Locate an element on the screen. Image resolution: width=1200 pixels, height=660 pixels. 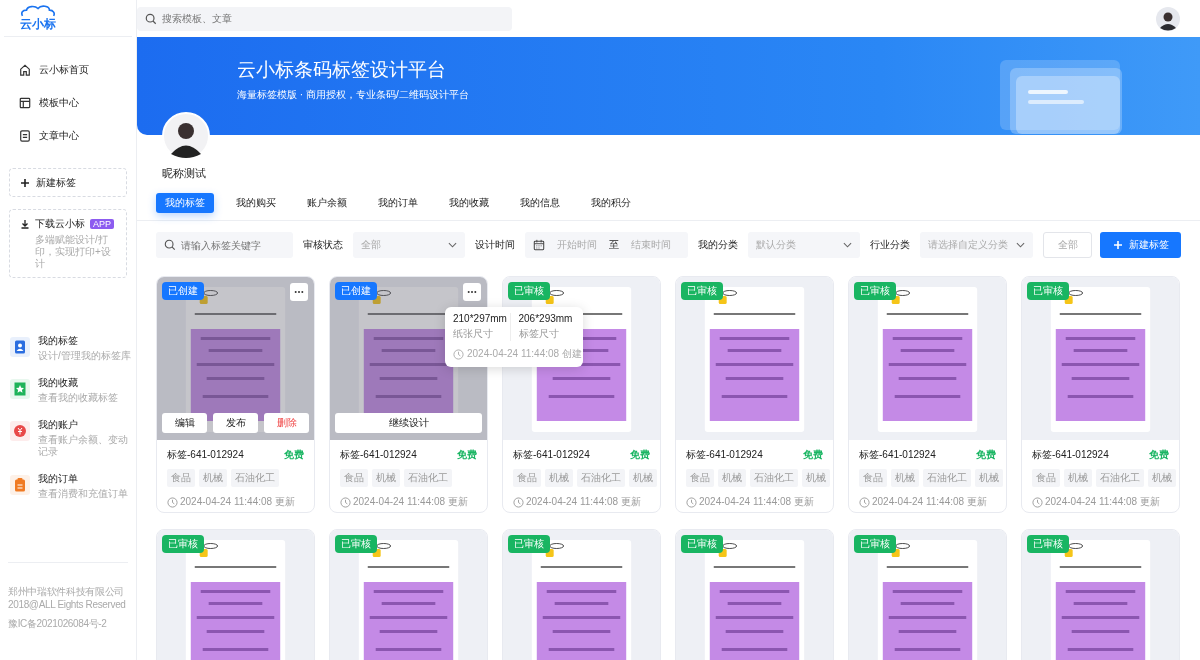
status-label: 审核状态 is located at coordinates (323, 245).